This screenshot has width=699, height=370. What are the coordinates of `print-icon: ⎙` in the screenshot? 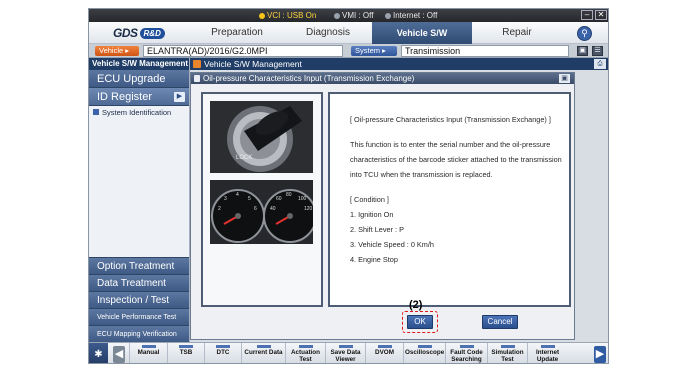 It's located at (600, 64).